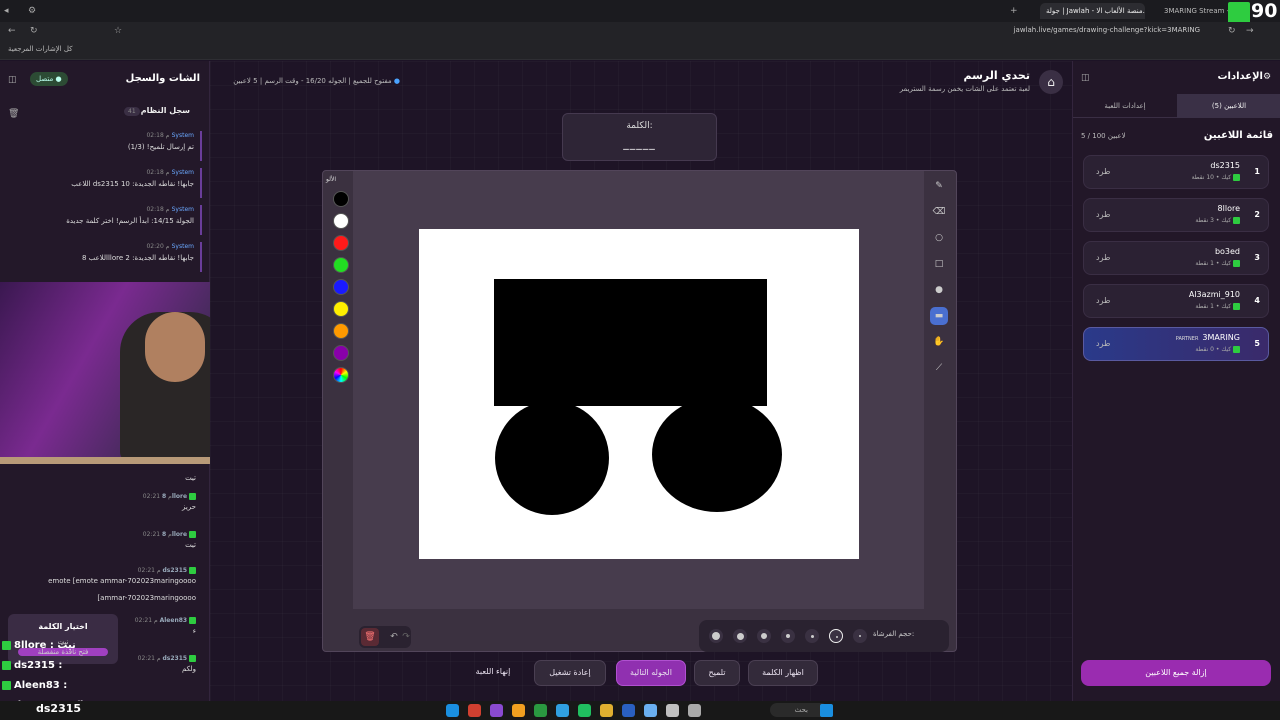 This screenshot has height=720, width=1280. I want to click on tab-game-settings: إعدادات اللعبة, so click(1125, 106).